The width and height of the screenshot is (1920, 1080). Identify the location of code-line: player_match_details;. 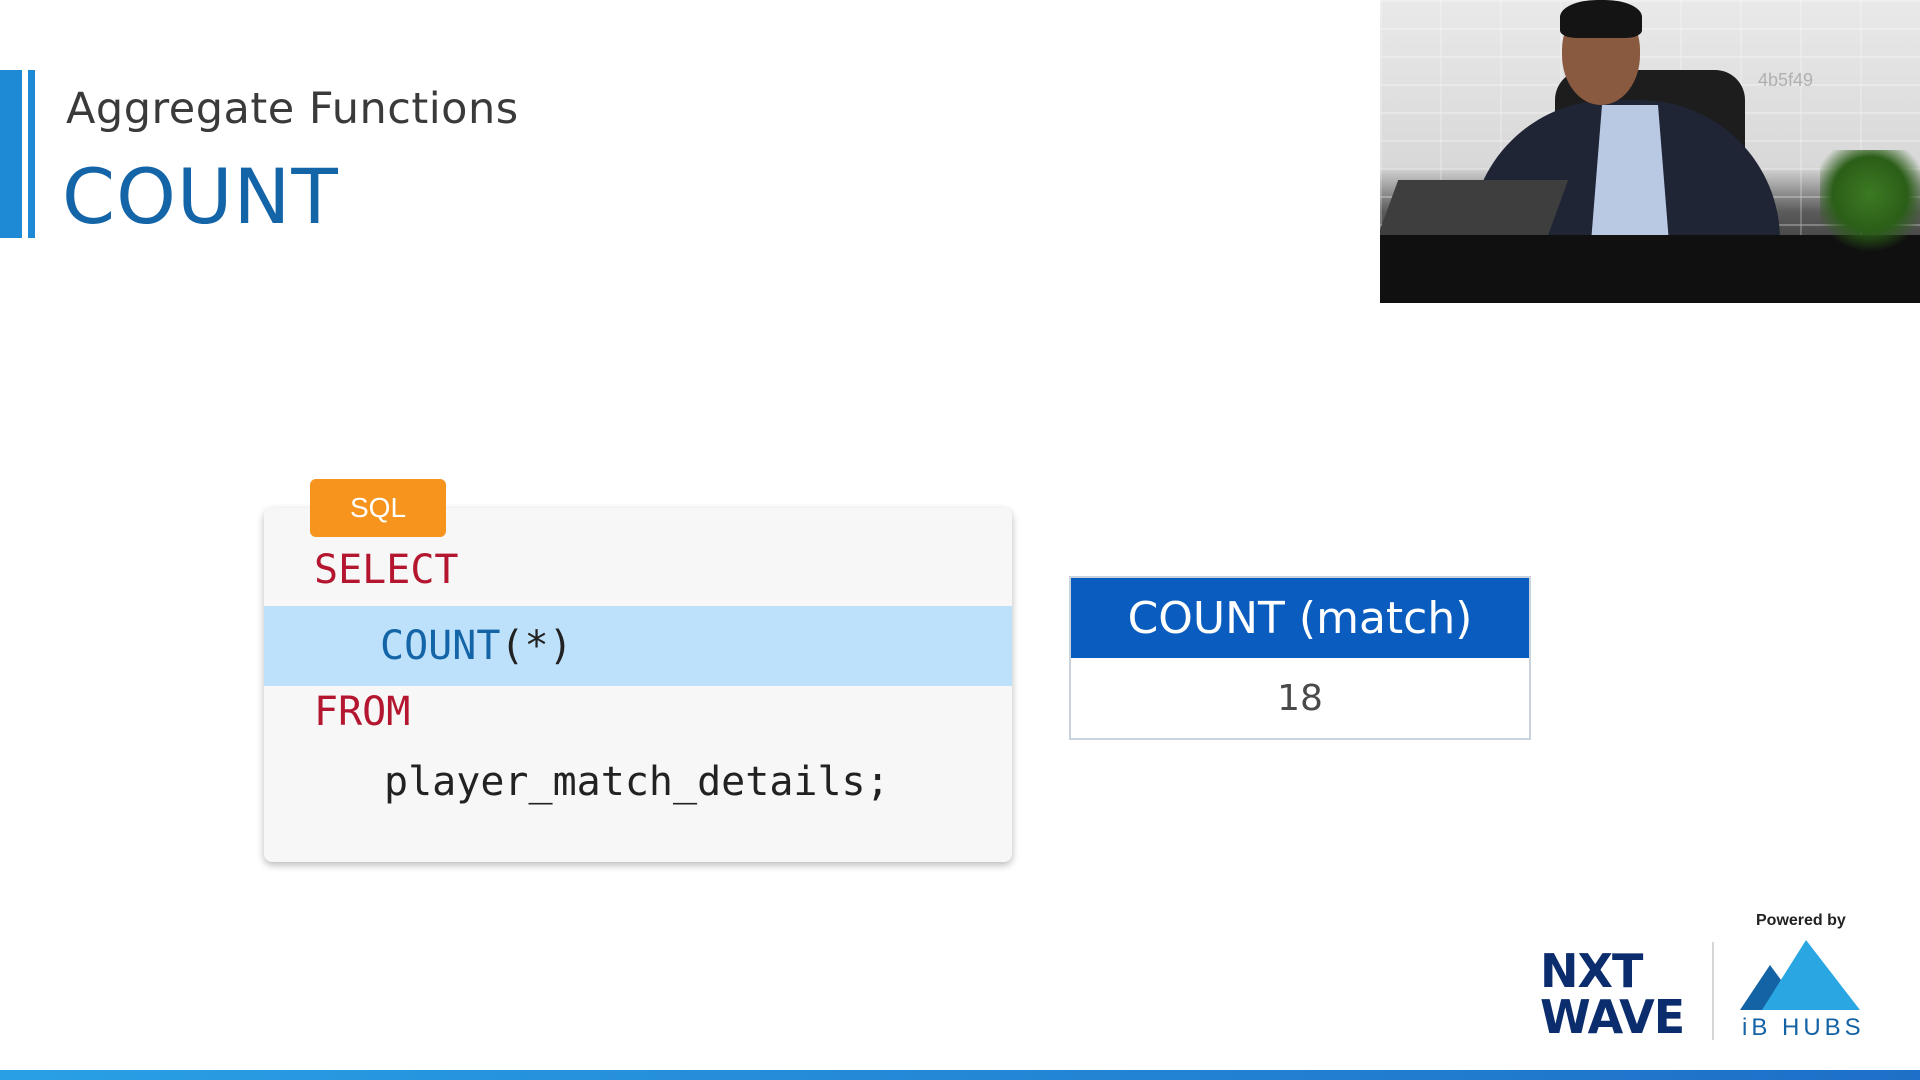
(638, 782).